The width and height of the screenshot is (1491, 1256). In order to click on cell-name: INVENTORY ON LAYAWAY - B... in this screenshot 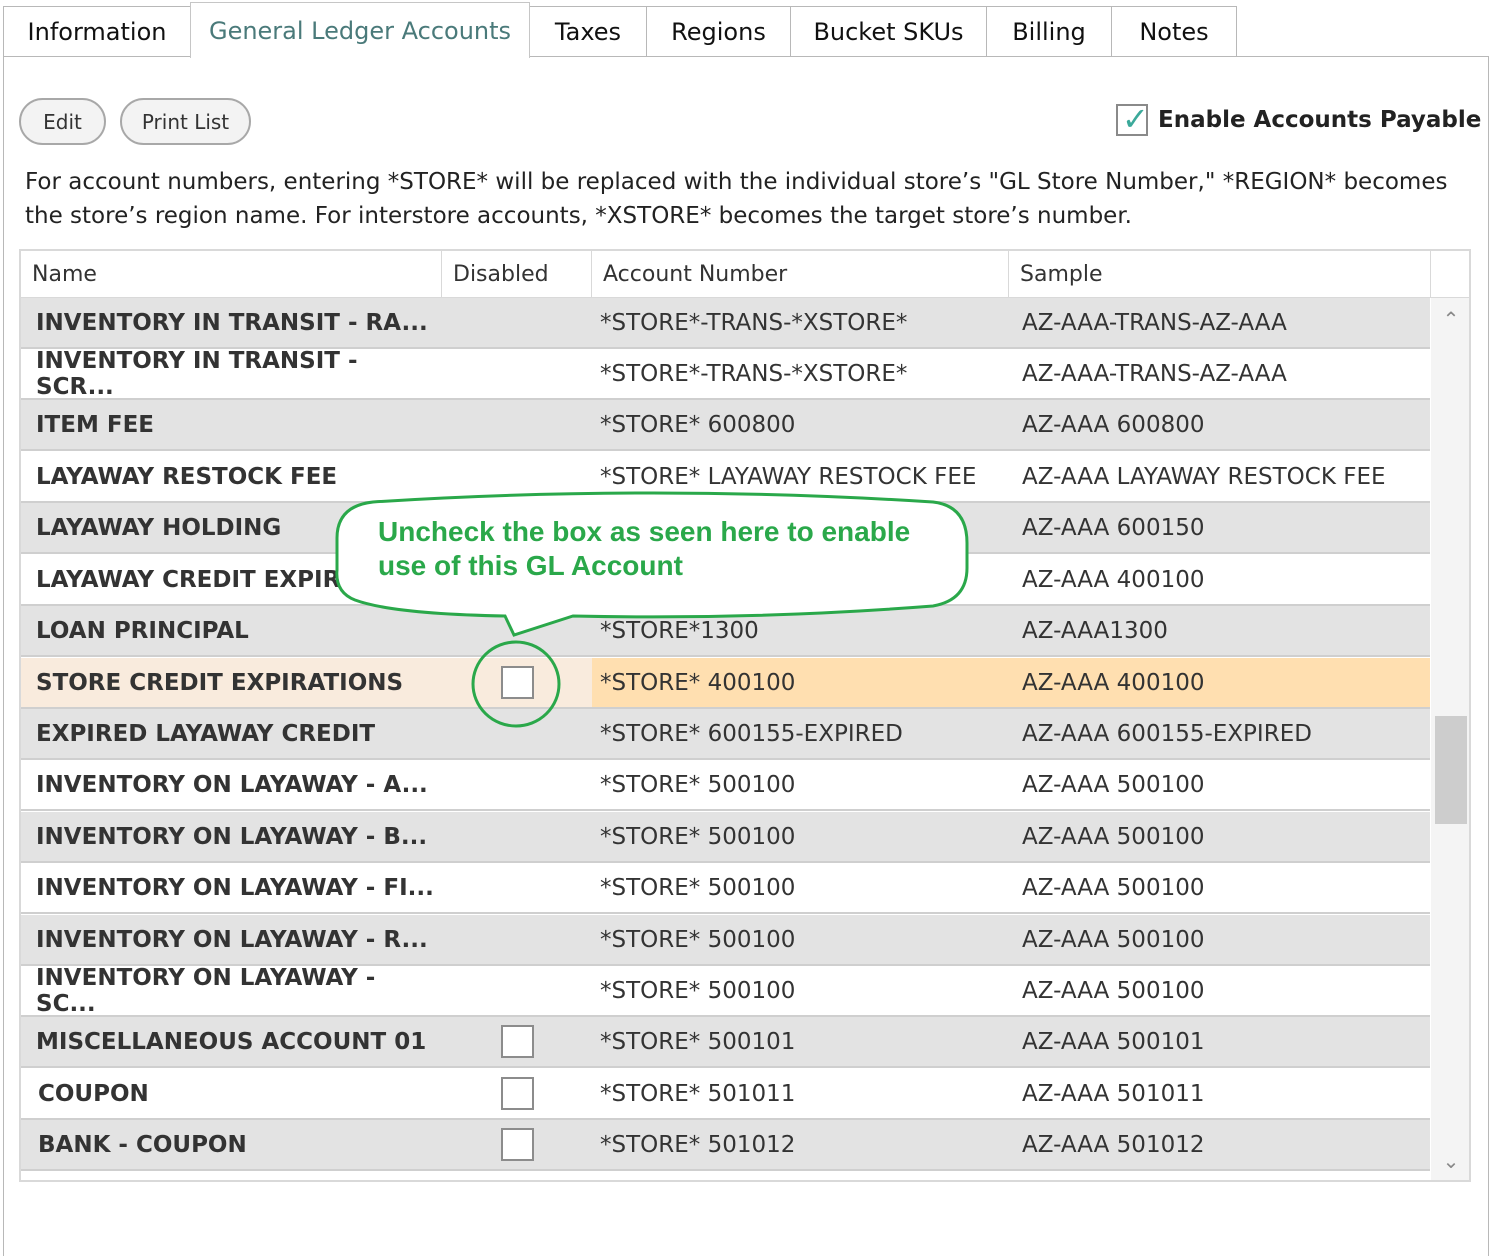, I will do `click(232, 836)`.